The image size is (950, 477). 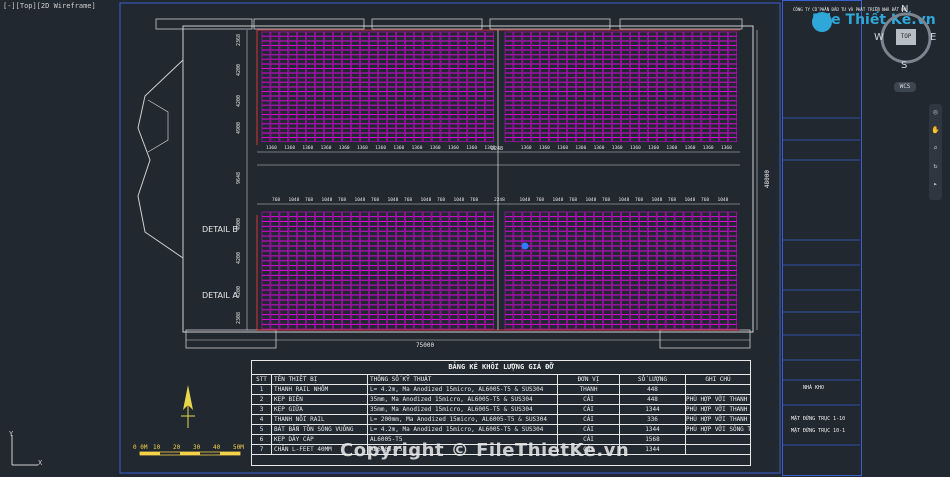 What do you see at coordinates (935, 130) in the screenshot?
I see `pan-icon: ✋` at bounding box center [935, 130].